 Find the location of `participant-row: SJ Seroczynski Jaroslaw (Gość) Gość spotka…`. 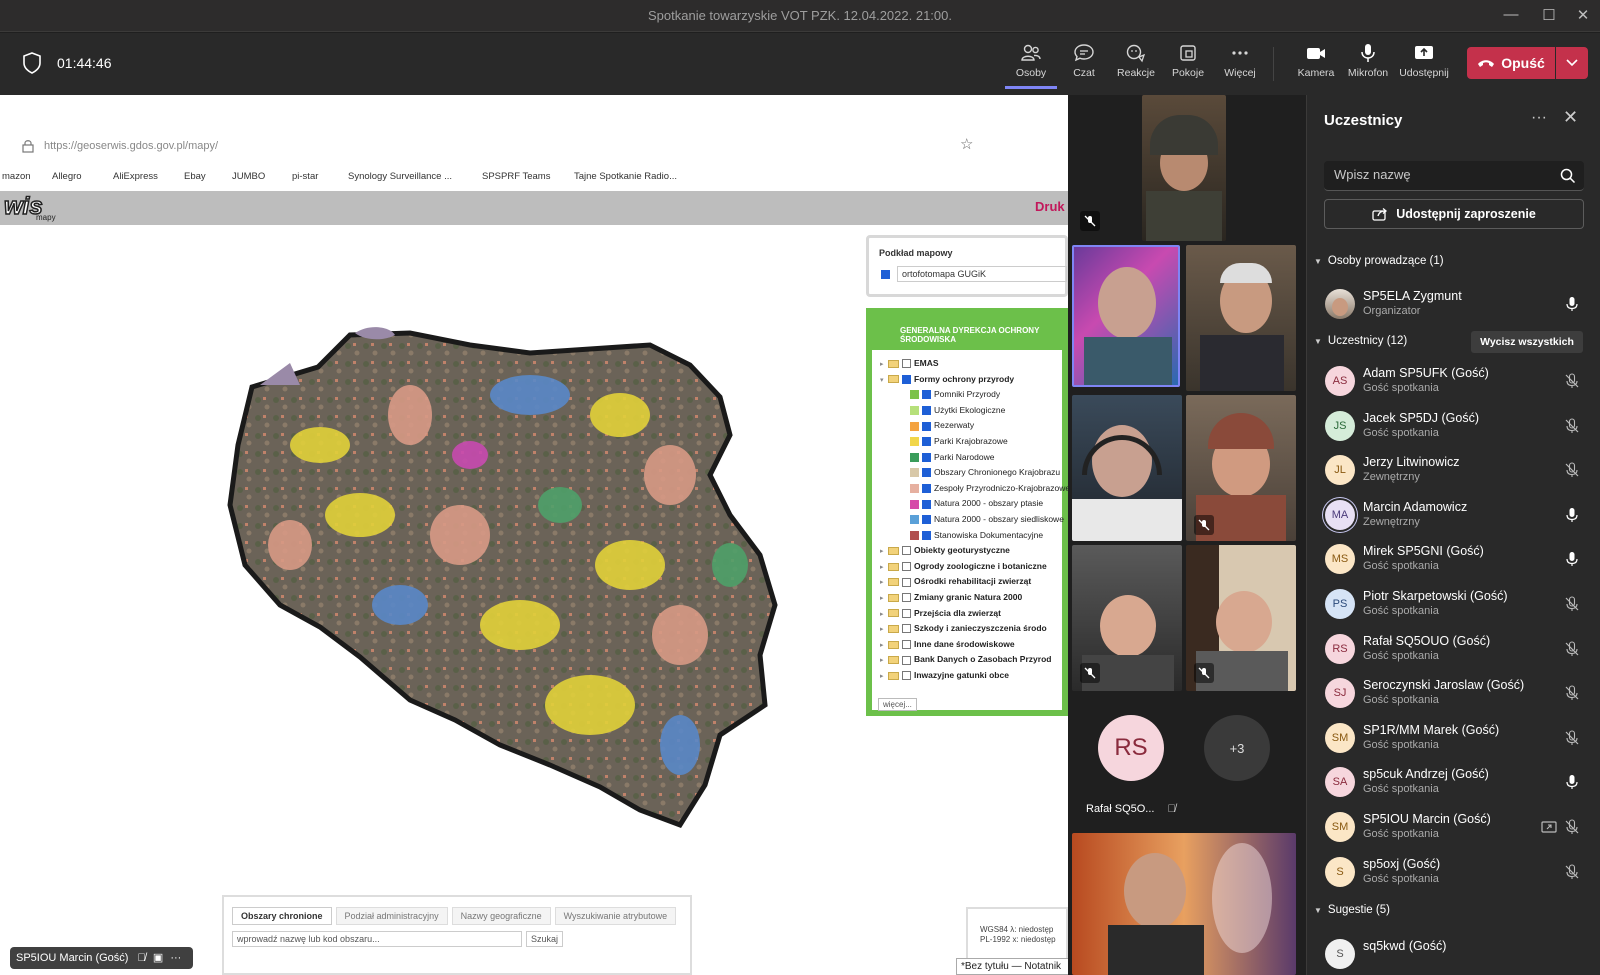

participant-row: SJ Seroczynski Jaroslaw (Gość) Gość spotka… is located at coordinates (1453, 694).